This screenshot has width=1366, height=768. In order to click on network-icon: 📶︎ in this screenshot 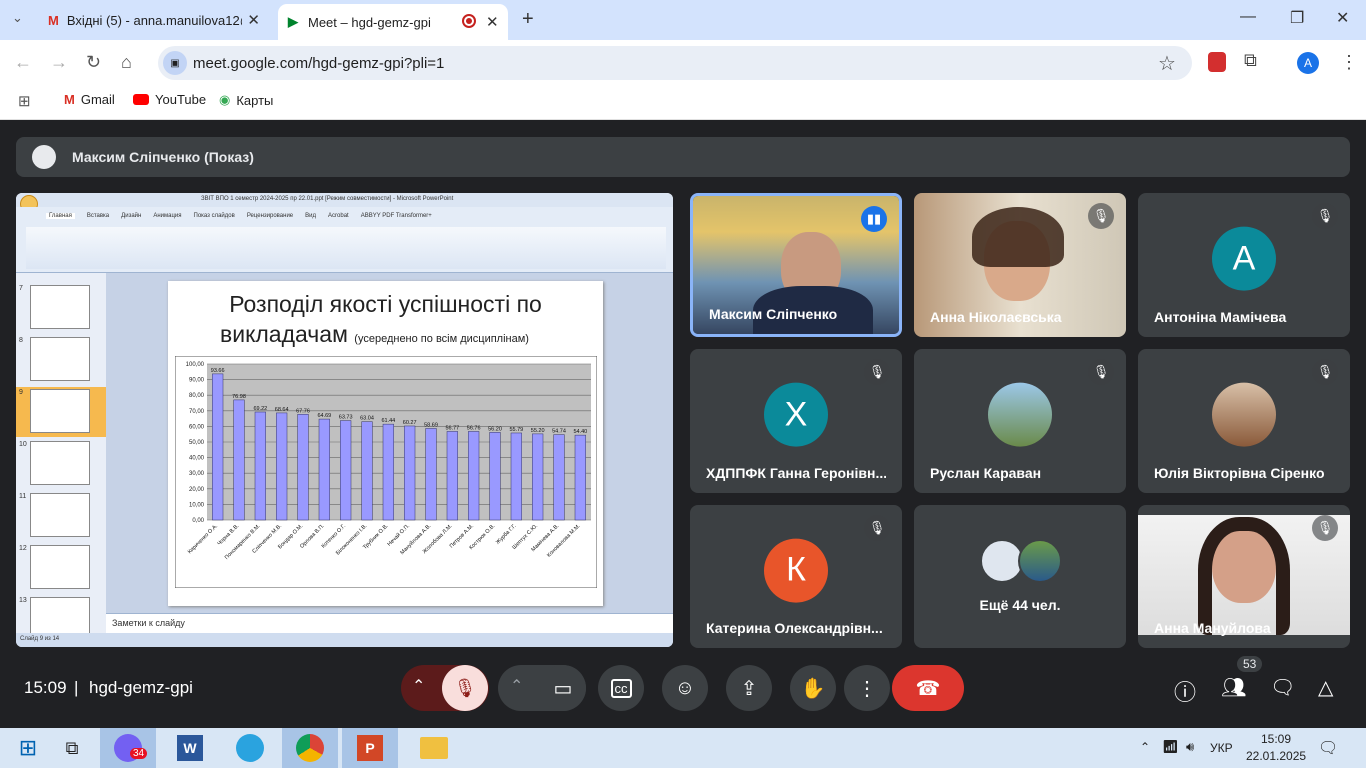, I will do `click(1170, 747)`.